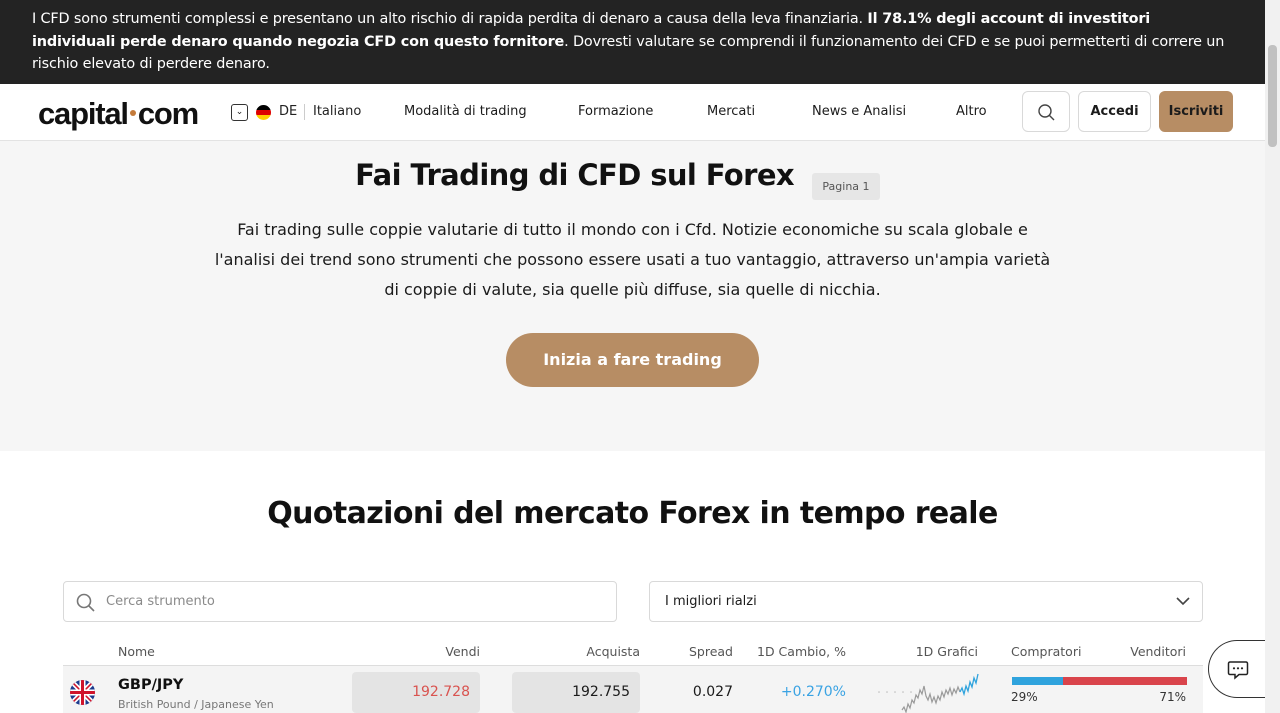 This screenshot has width=1280, height=713. Describe the element at coordinates (150, 685) in the screenshot. I see `instrument-symbol: GBP/JPY` at that location.